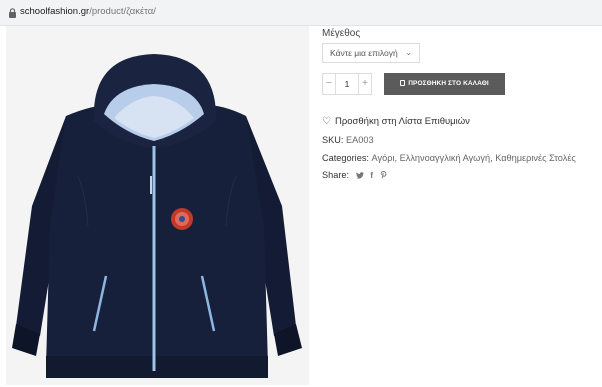  What do you see at coordinates (402, 121) in the screenshot?
I see `wishlist-label: Προσθήκη στη Λίστα Επιθυμιών` at bounding box center [402, 121].